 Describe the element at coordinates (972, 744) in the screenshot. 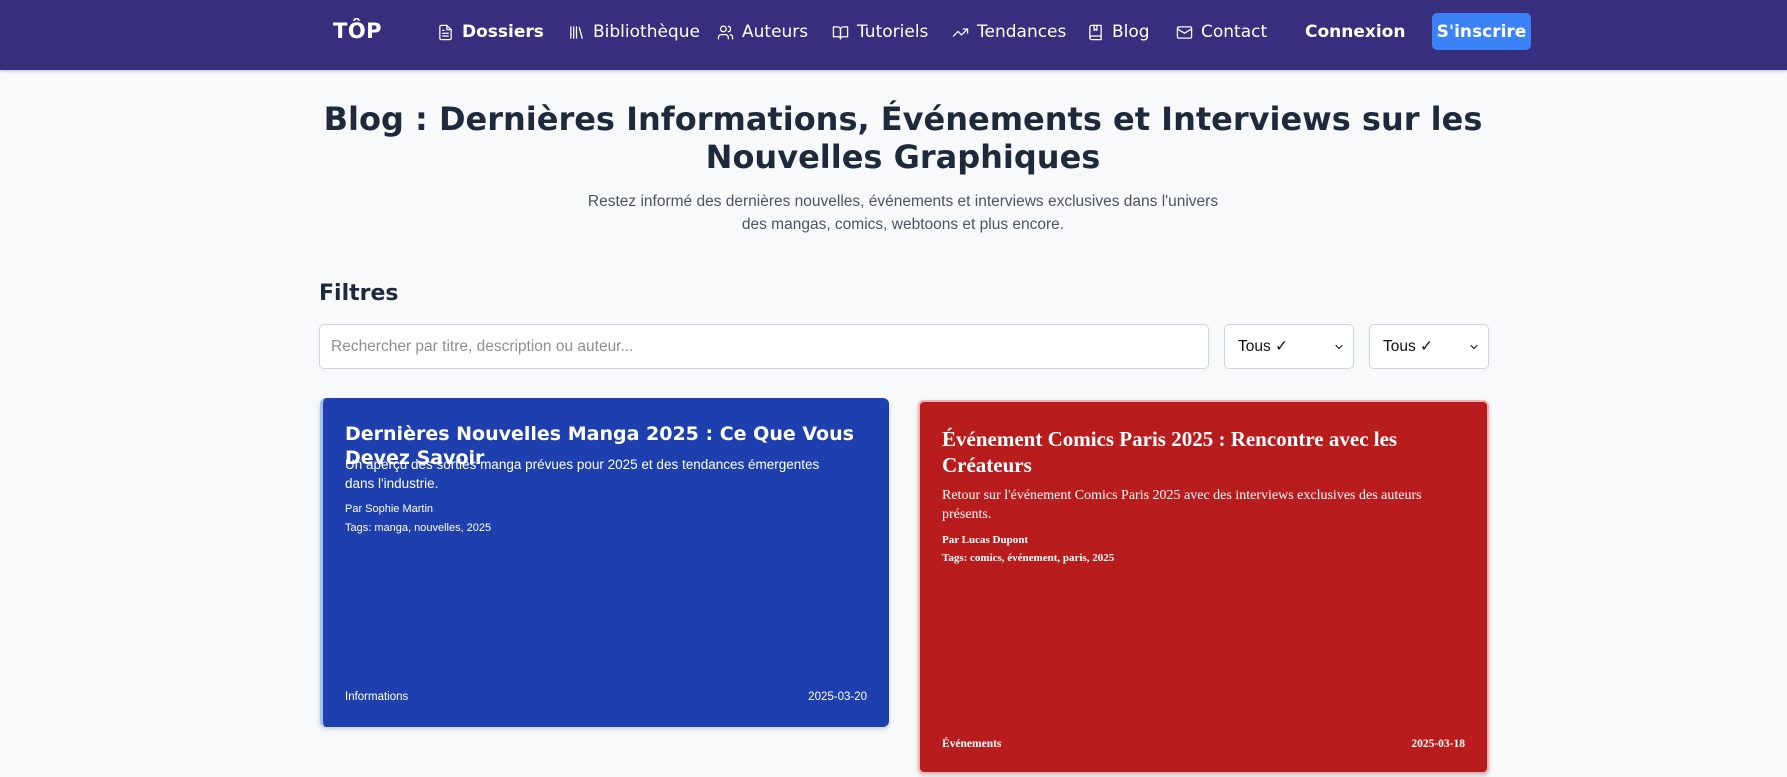

I see `card-category: Événements` at that location.